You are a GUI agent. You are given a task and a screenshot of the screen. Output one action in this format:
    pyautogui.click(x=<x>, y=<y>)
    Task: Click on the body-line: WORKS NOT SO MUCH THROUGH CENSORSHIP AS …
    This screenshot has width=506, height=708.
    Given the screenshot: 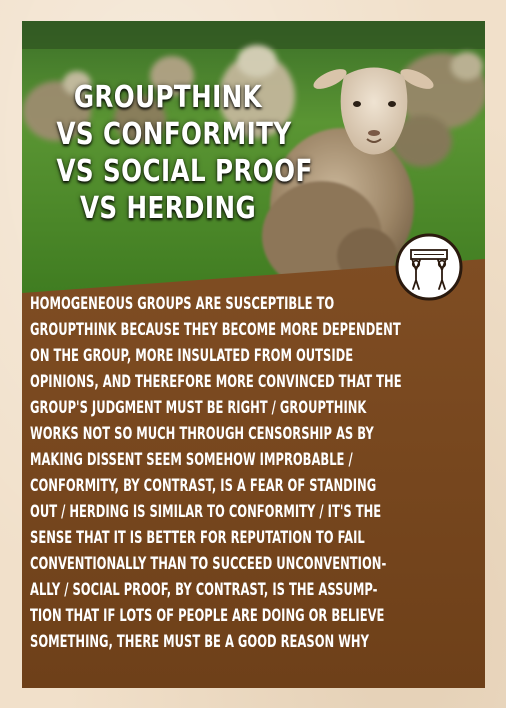 What is the action you would take?
    pyautogui.click(x=202, y=433)
    